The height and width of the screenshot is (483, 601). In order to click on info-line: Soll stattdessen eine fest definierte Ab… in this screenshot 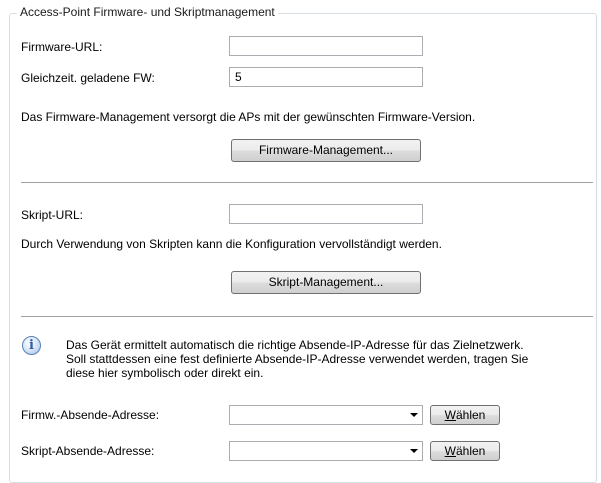, I will do `click(297, 359)`.